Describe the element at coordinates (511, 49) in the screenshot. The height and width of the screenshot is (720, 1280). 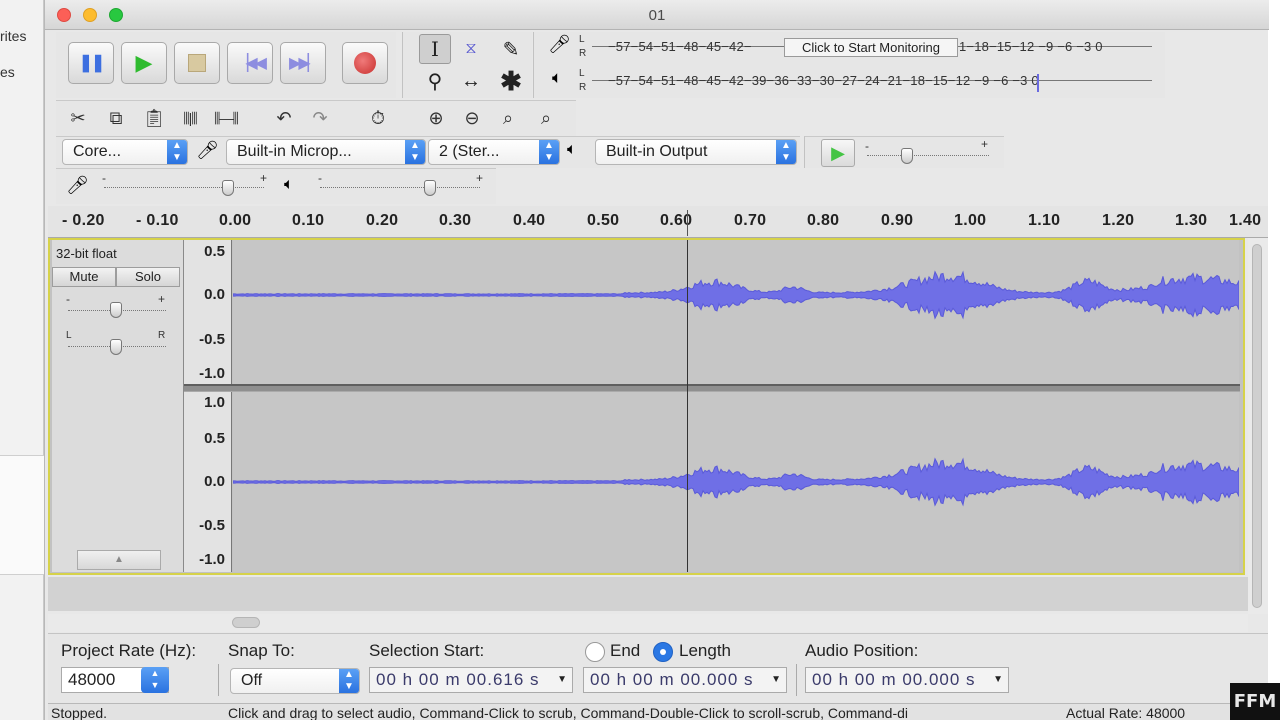
I see `draw-tool: ✎` at that location.